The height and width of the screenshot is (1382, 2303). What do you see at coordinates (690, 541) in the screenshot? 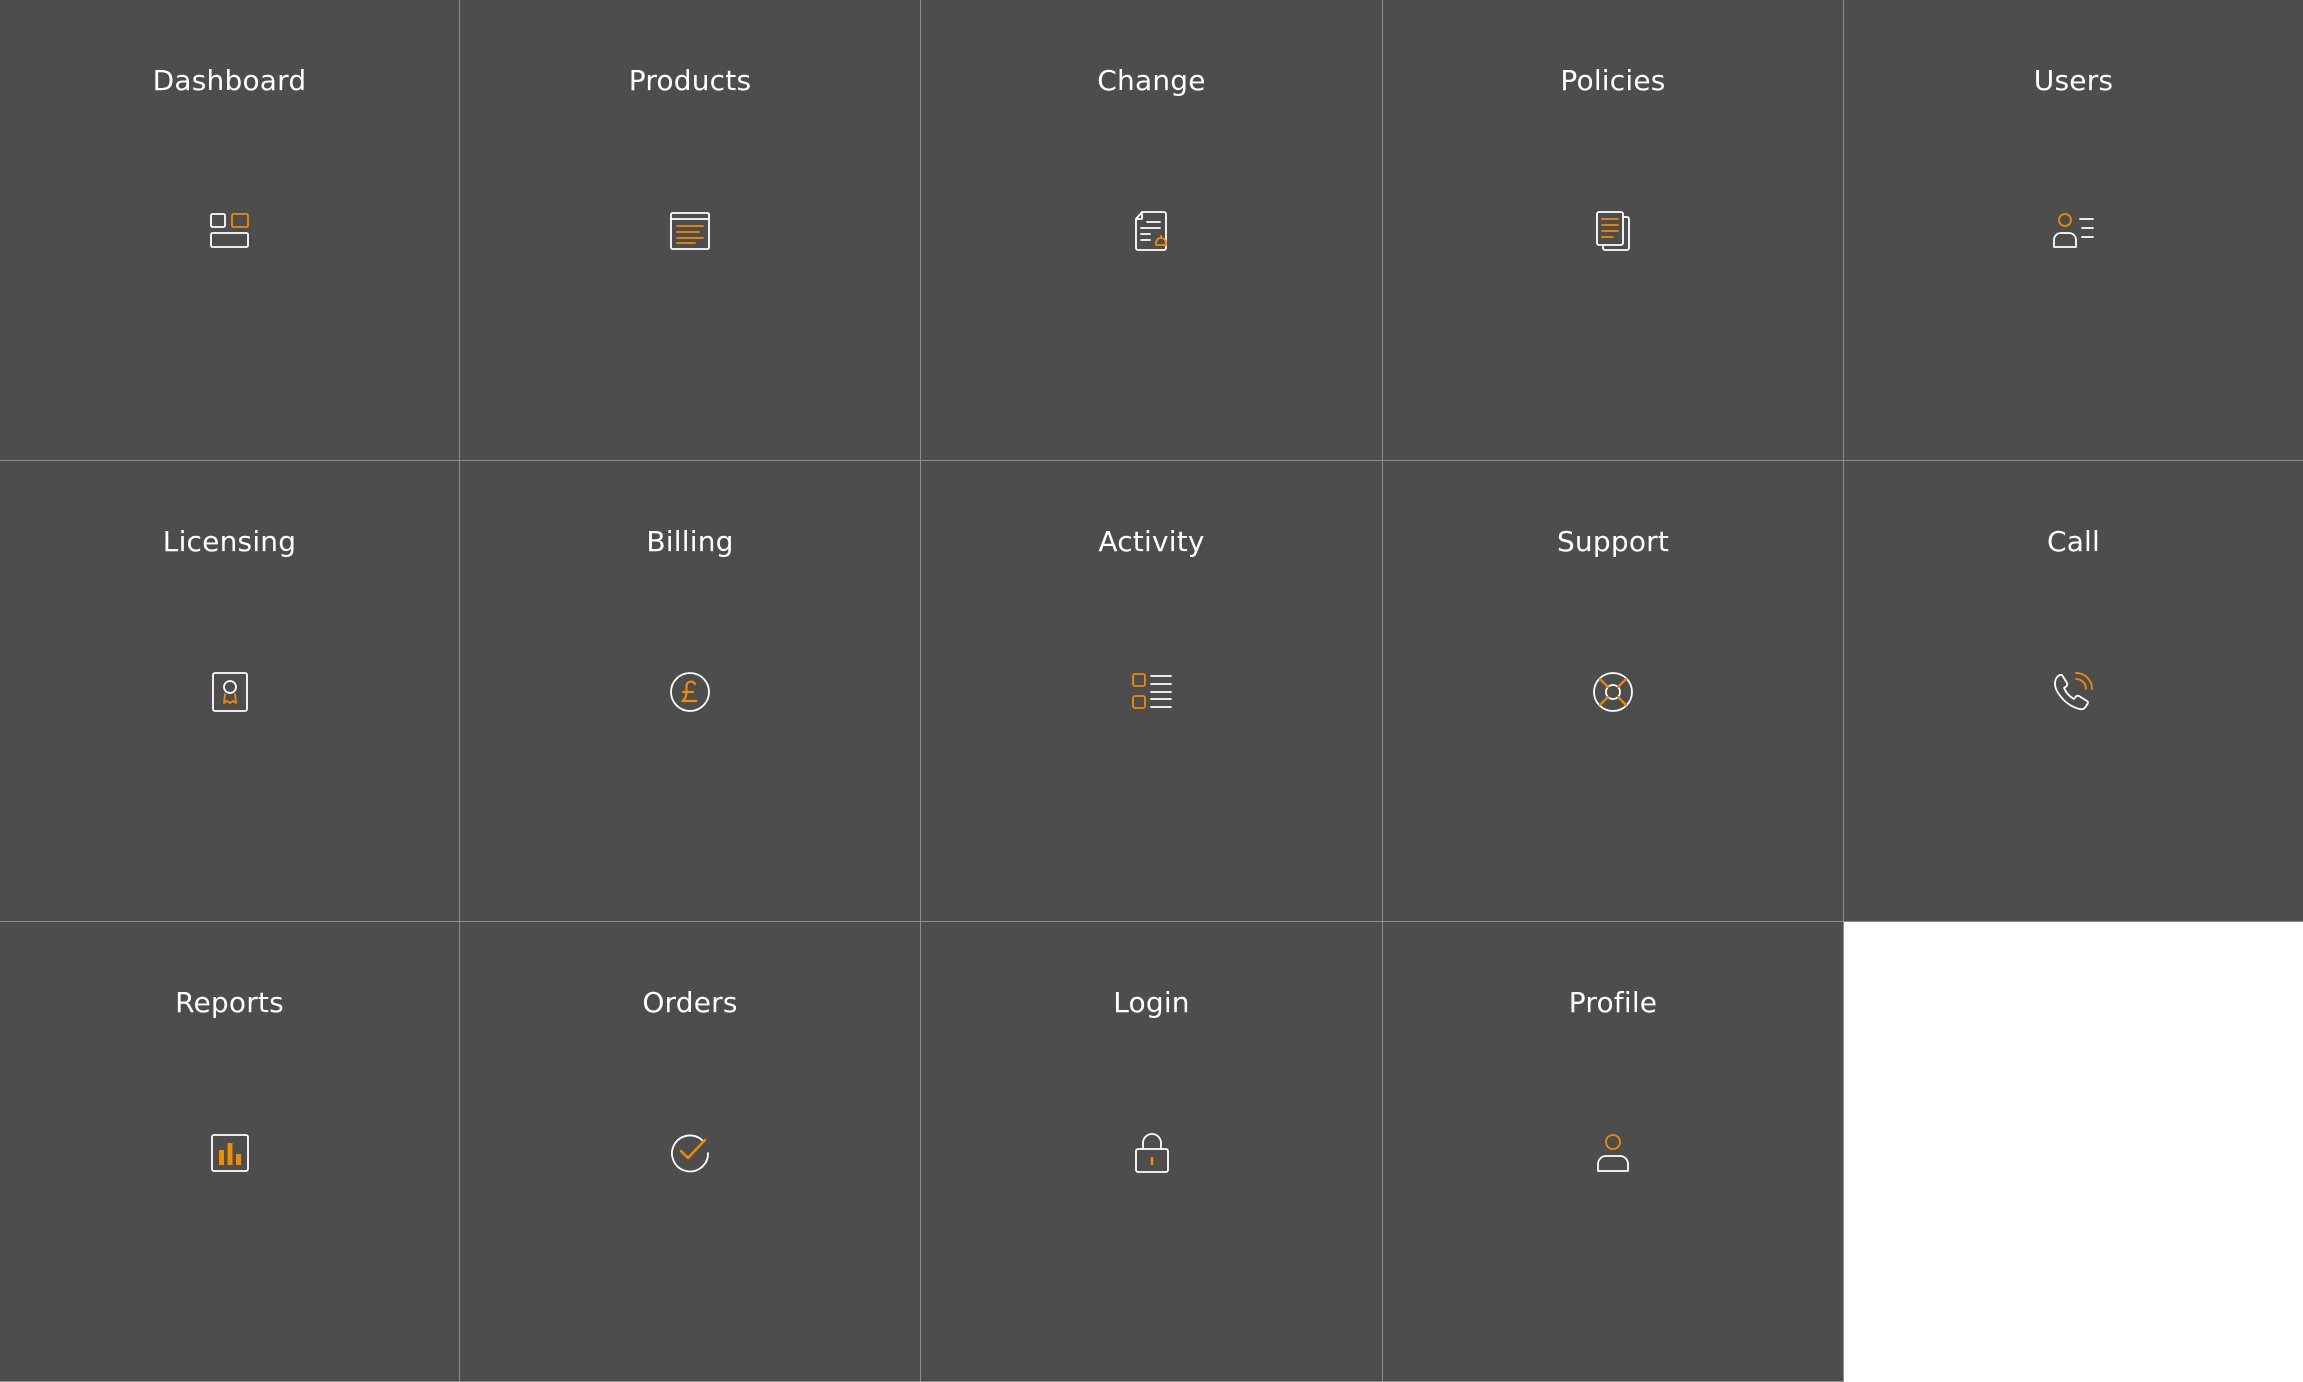
I see `tile-label: Billing` at bounding box center [690, 541].